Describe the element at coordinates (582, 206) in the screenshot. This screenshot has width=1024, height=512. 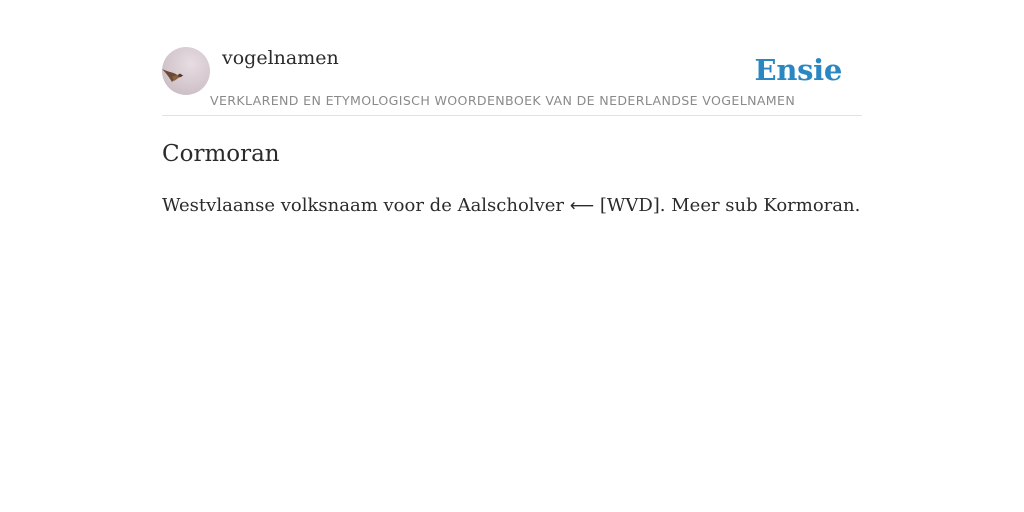
I see `left-arrow-icon: ⟵` at that location.